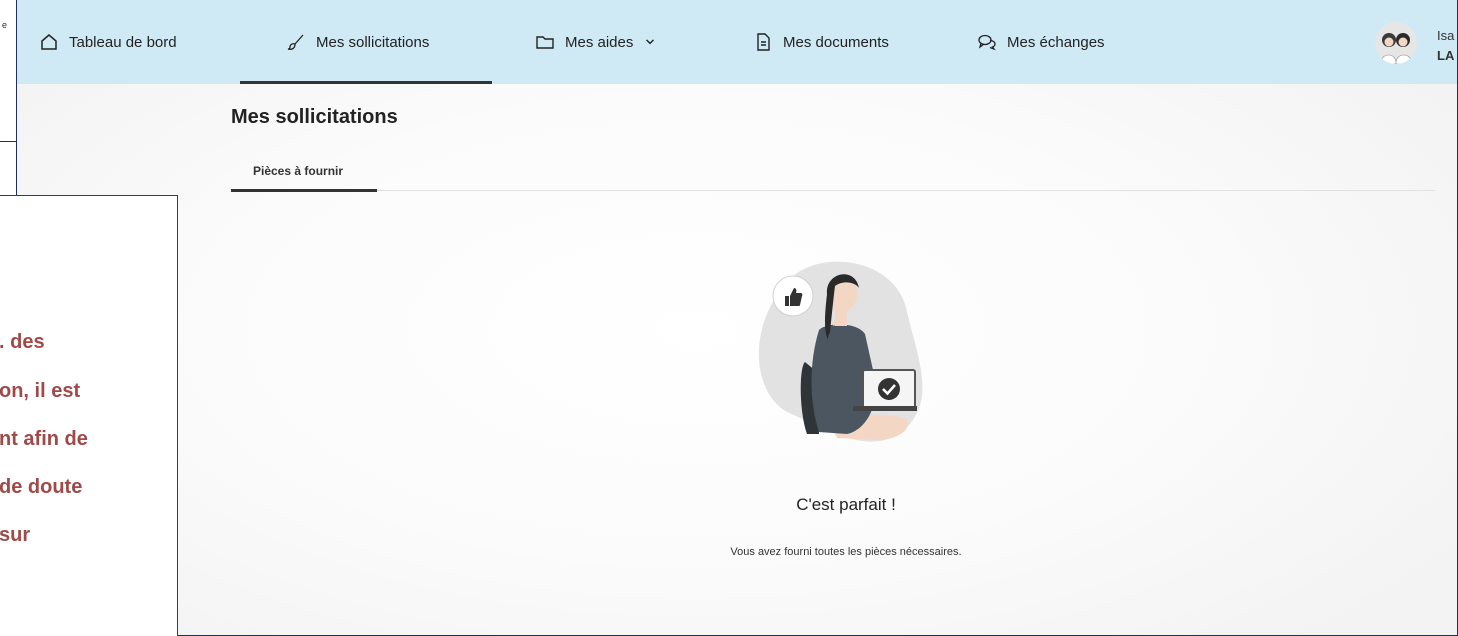 The image size is (1458, 636). What do you see at coordinates (1446, 55) in the screenshot?
I see `user-last-name: LA` at bounding box center [1446, 55].